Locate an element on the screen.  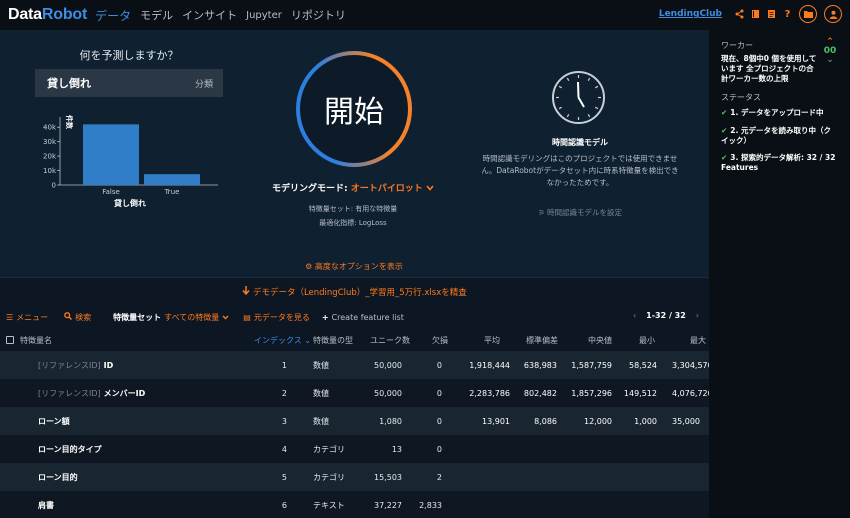
col-unique: ユニーク数 is located at coordinates (385, 340).